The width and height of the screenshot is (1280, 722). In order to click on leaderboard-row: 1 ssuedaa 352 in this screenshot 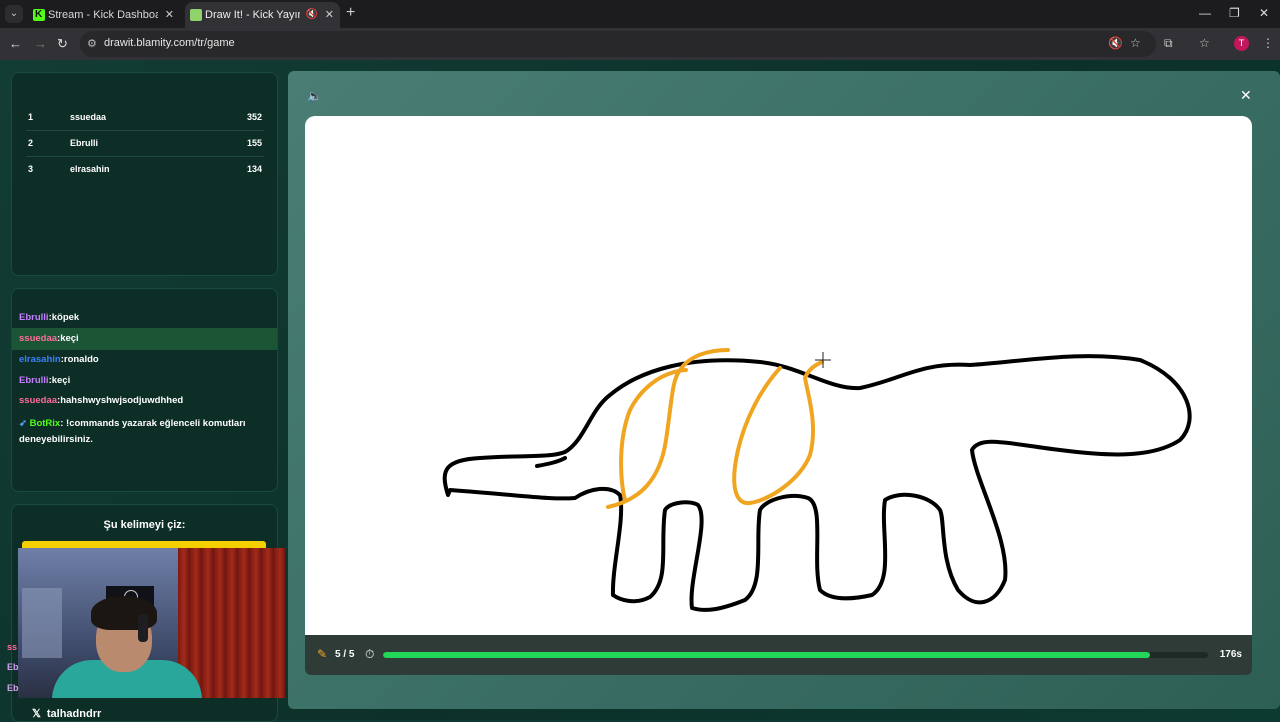, I will do `click(145, 118)`.